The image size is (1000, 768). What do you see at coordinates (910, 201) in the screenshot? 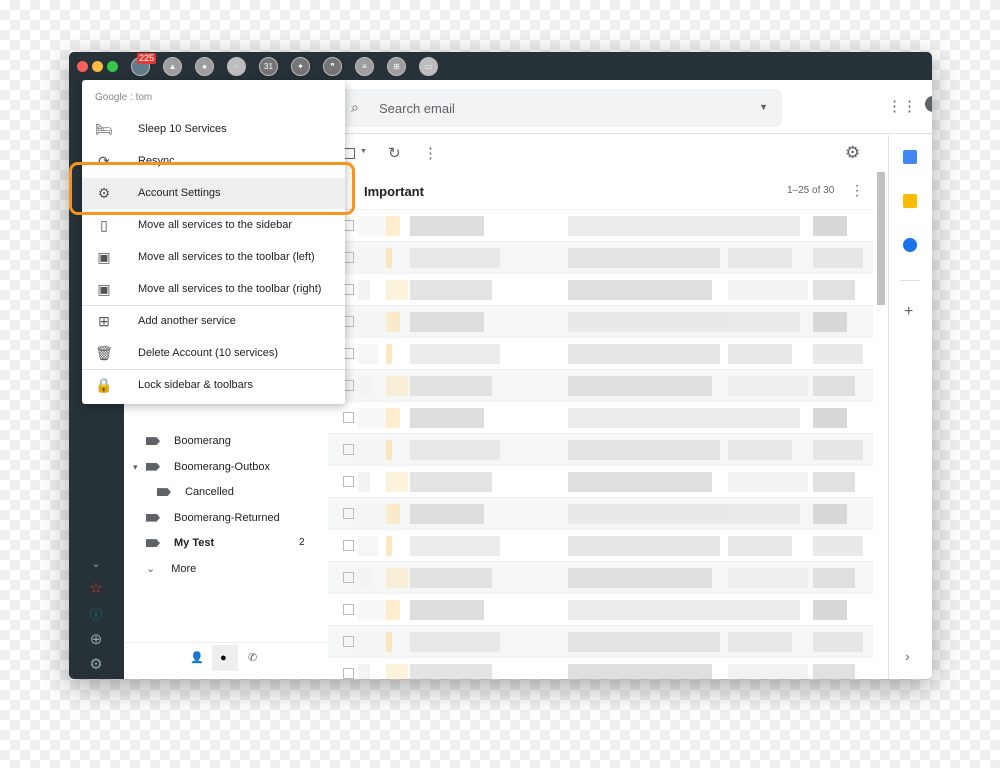
I see `keep-icon` at bounding box center [910, 201].